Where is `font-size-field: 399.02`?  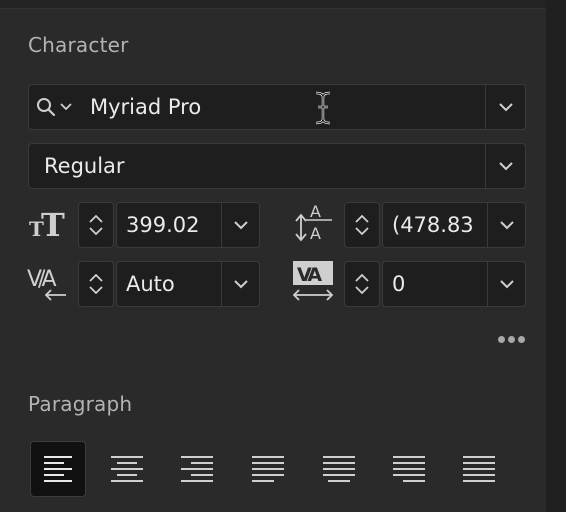
font-size-field: 399.02 is located at coordinates (188, 225).